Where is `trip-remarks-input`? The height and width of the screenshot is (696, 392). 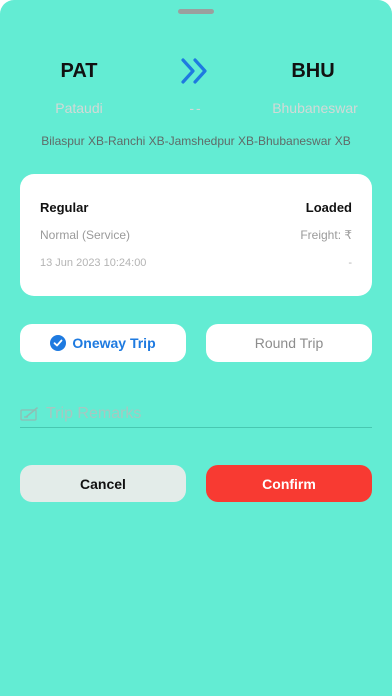 trip-remarks-input is located at coordinates (196, 413).